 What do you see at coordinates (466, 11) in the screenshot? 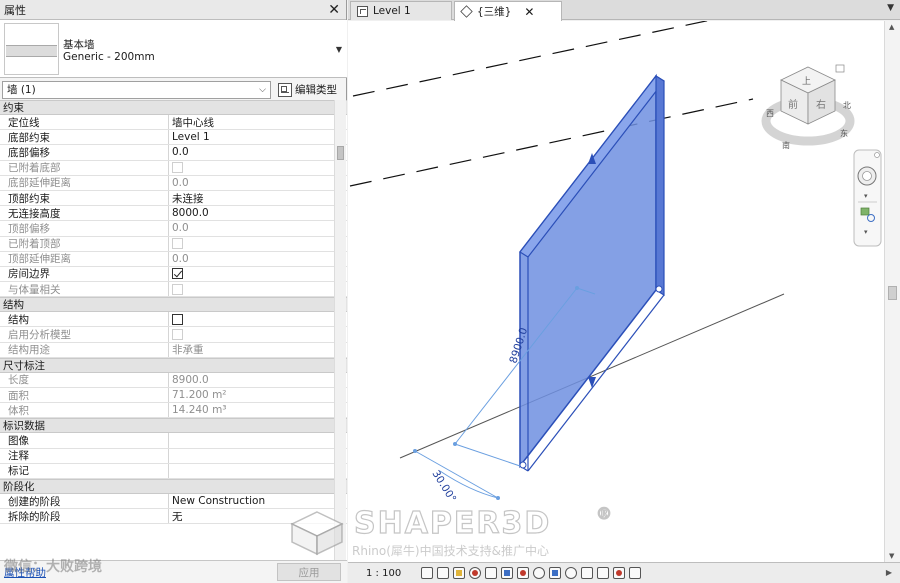
I see `3d-view-icon` at bounding box center [466, 11].